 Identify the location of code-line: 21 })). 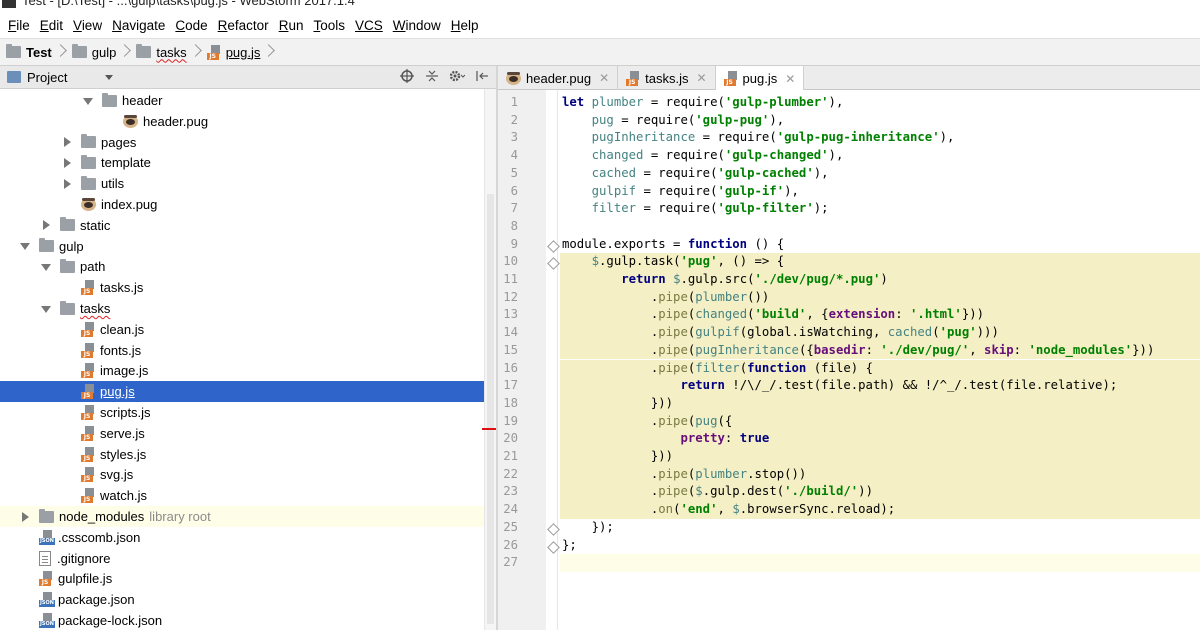
(849, 457).